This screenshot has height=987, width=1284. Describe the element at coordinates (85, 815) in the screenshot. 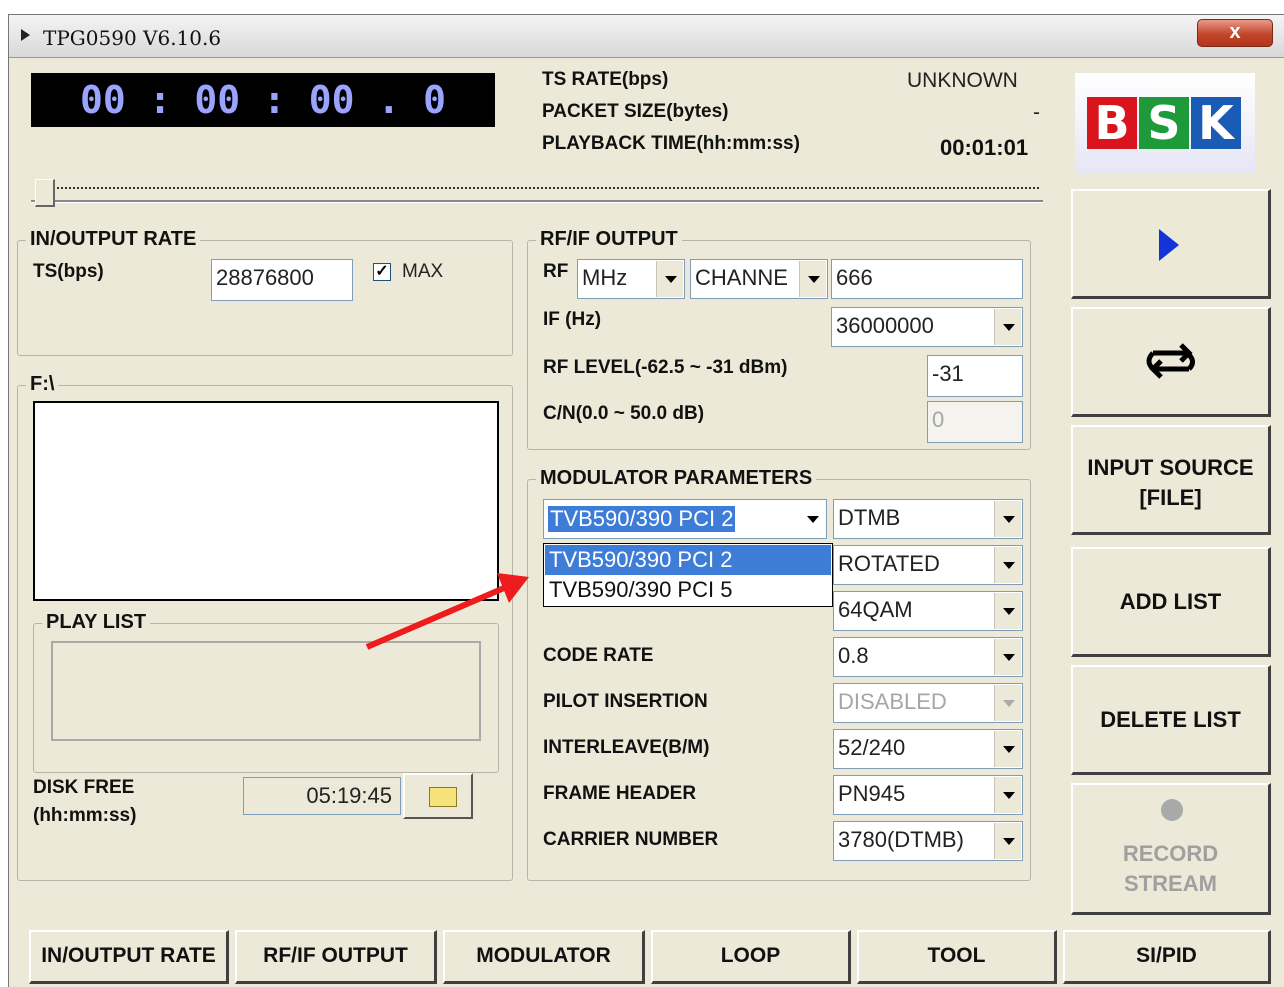

I see `disk-free-unit-label: (hh:mm:ss)` at that location.